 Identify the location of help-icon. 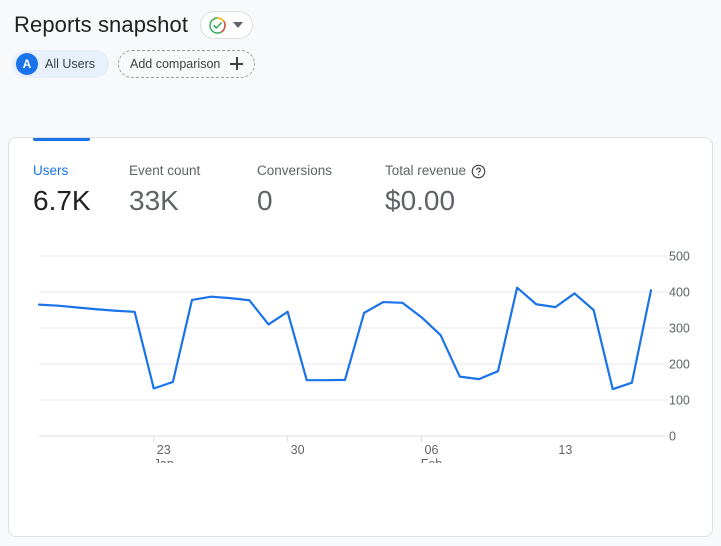
(478, 171).